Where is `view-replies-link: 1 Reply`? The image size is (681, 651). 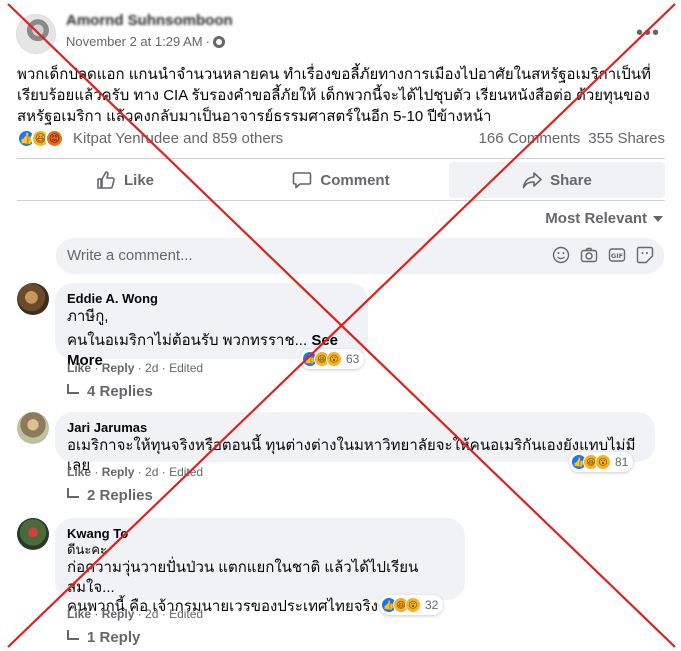 view-replies-link: 1 Reply is located at coordinates (103, 637).